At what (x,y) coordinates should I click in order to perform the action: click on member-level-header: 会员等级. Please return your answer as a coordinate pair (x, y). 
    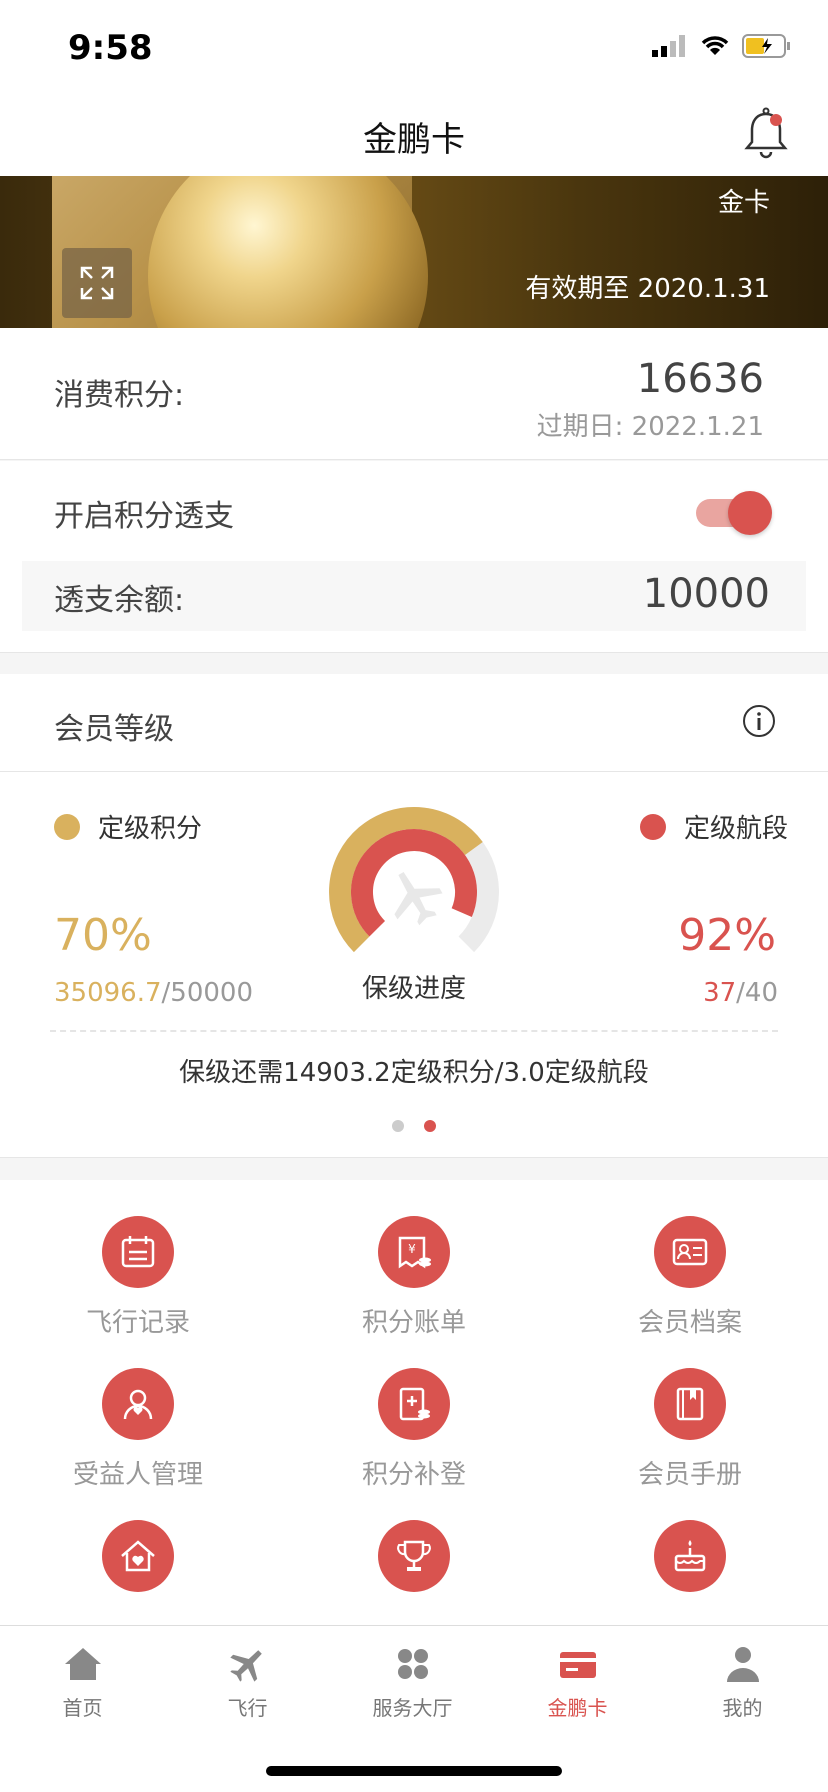
    Looking at the image, I should click on (414, 723).